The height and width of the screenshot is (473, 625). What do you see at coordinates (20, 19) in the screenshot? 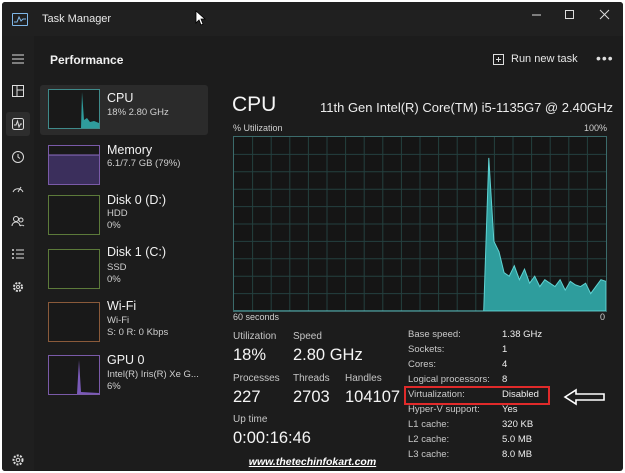
I see `task-manager-icon` at bounding box center [20, 19].